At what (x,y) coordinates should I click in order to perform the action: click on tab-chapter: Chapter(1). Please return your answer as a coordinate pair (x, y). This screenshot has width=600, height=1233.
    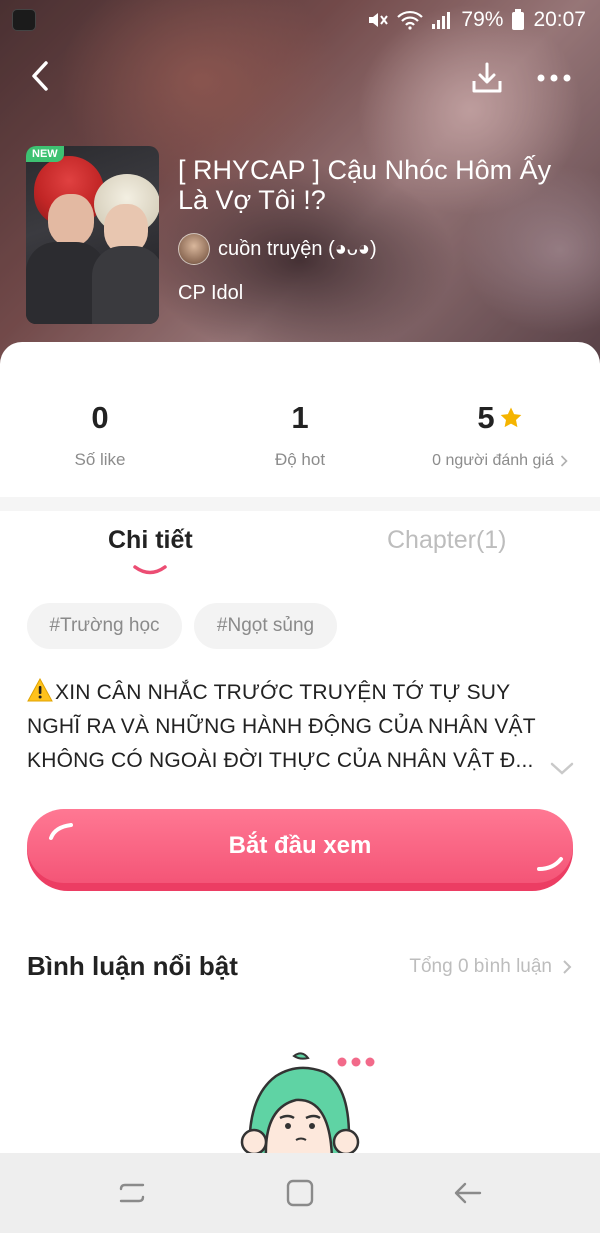
    Looking at the image, I should click on (447, 540).